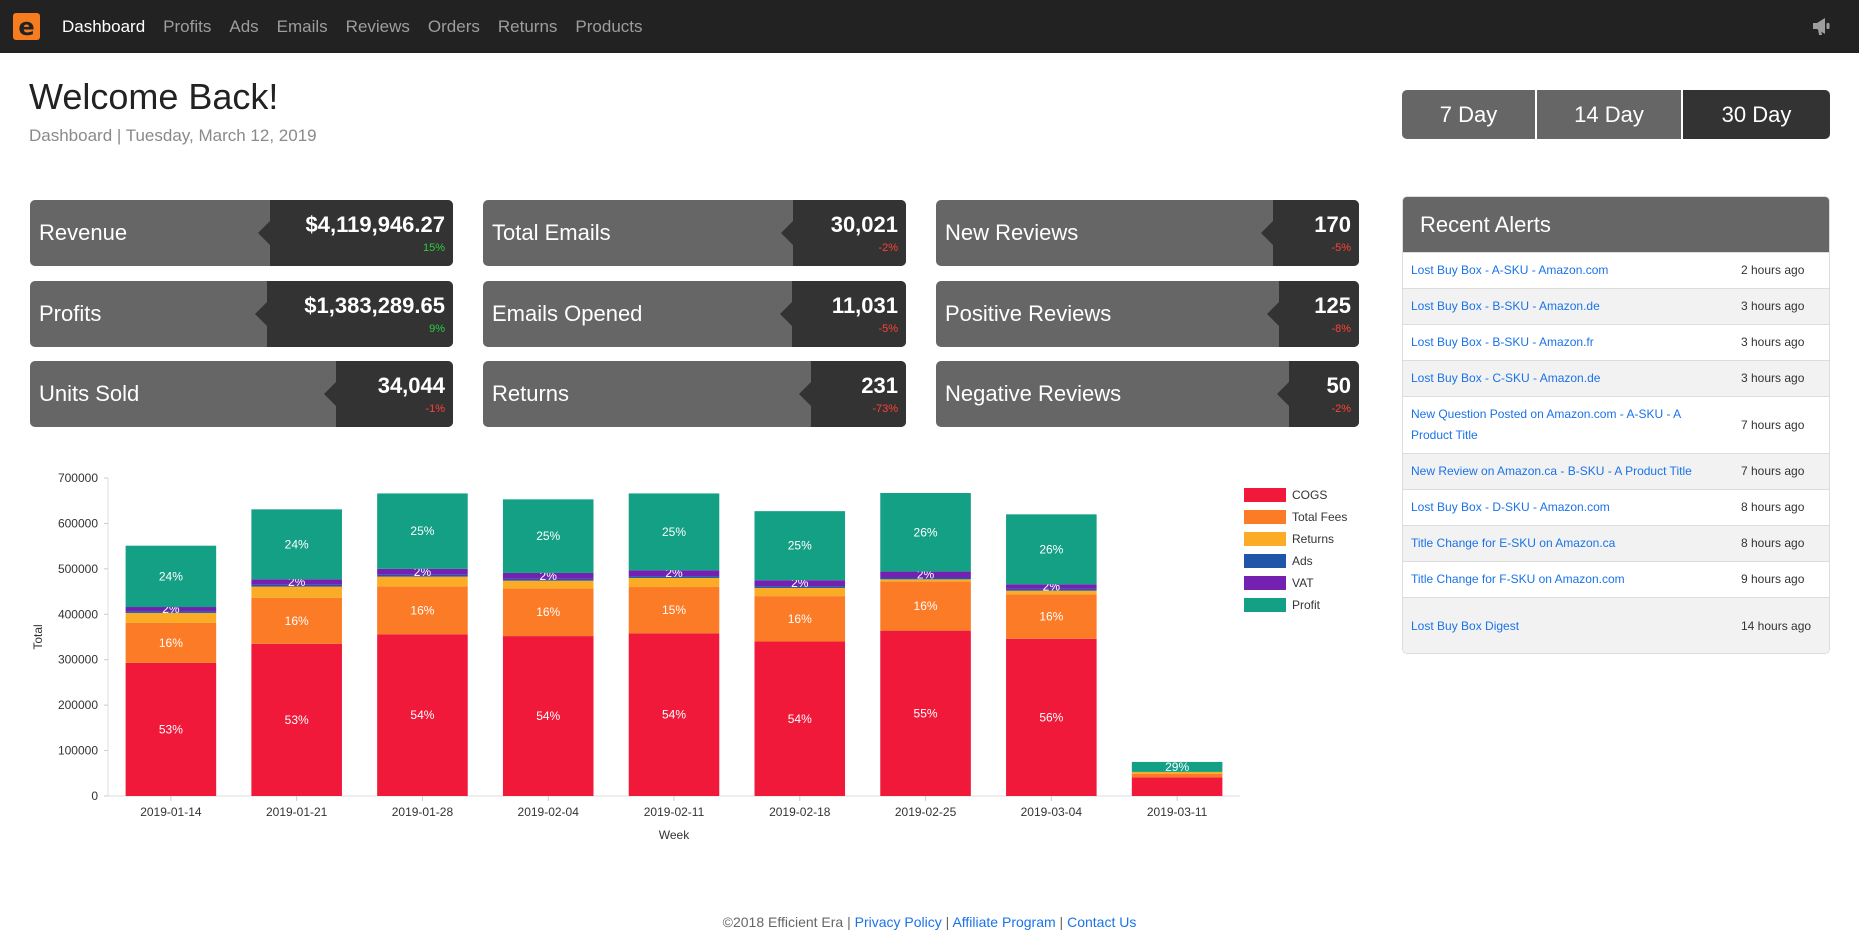 The width and height of the screenshot is (1859, 935). I want to click on alert-link: Title Change for E-SKU on Amazon.ca, so click(1568, 543).